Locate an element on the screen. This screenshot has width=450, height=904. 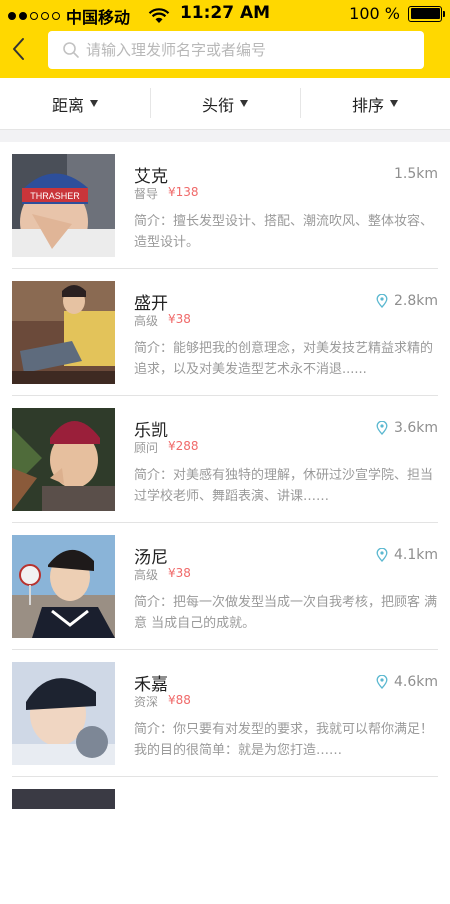
barber-meta: 资深 ¥88 is located at coordinates (162, 701).